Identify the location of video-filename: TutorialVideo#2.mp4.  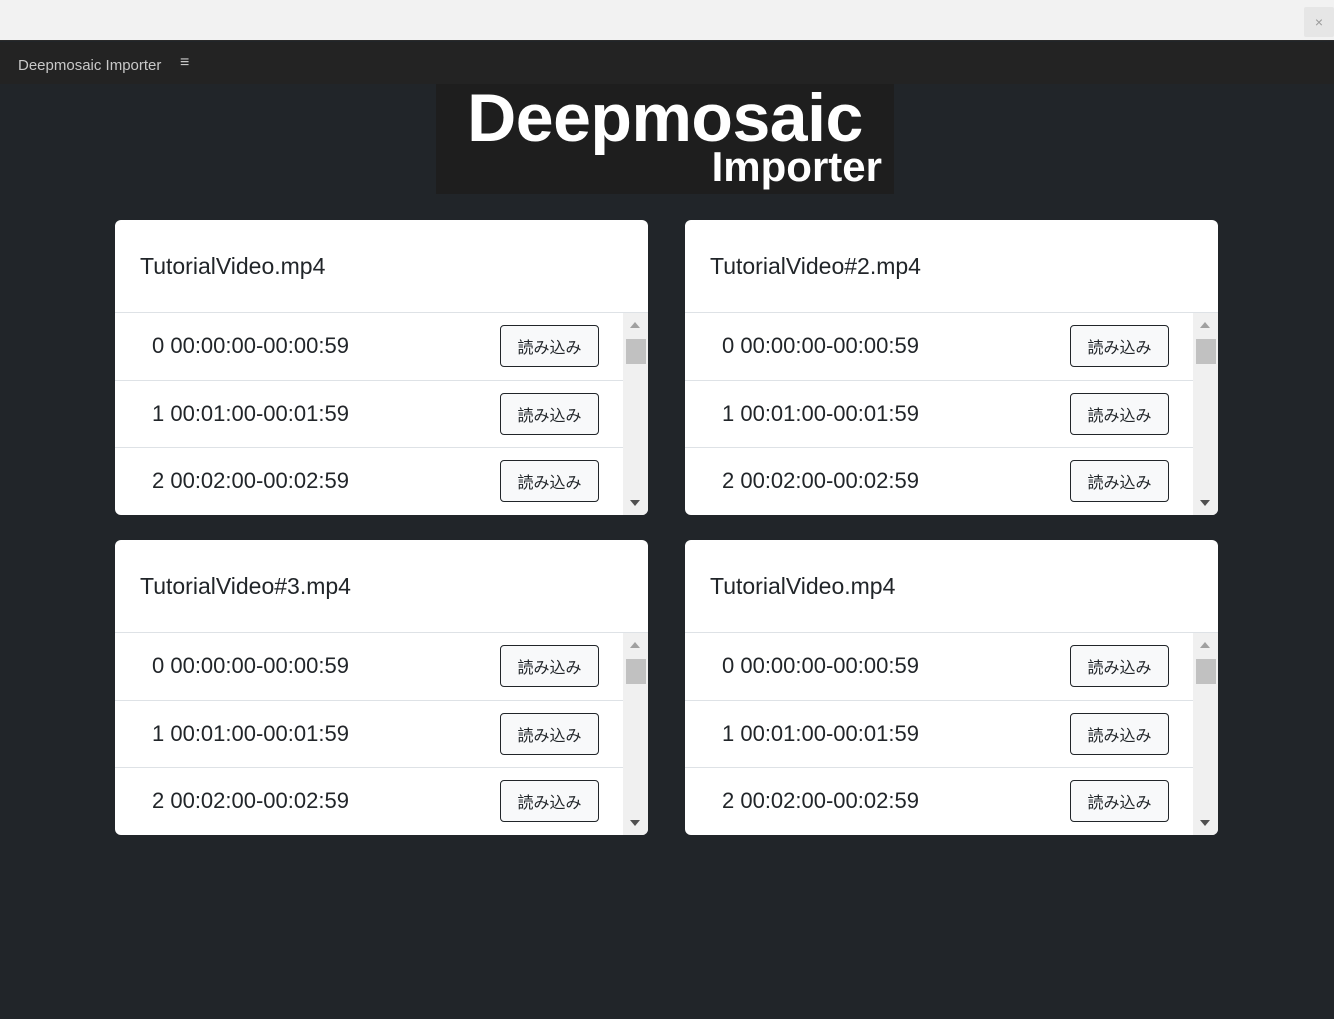
(815, 265).